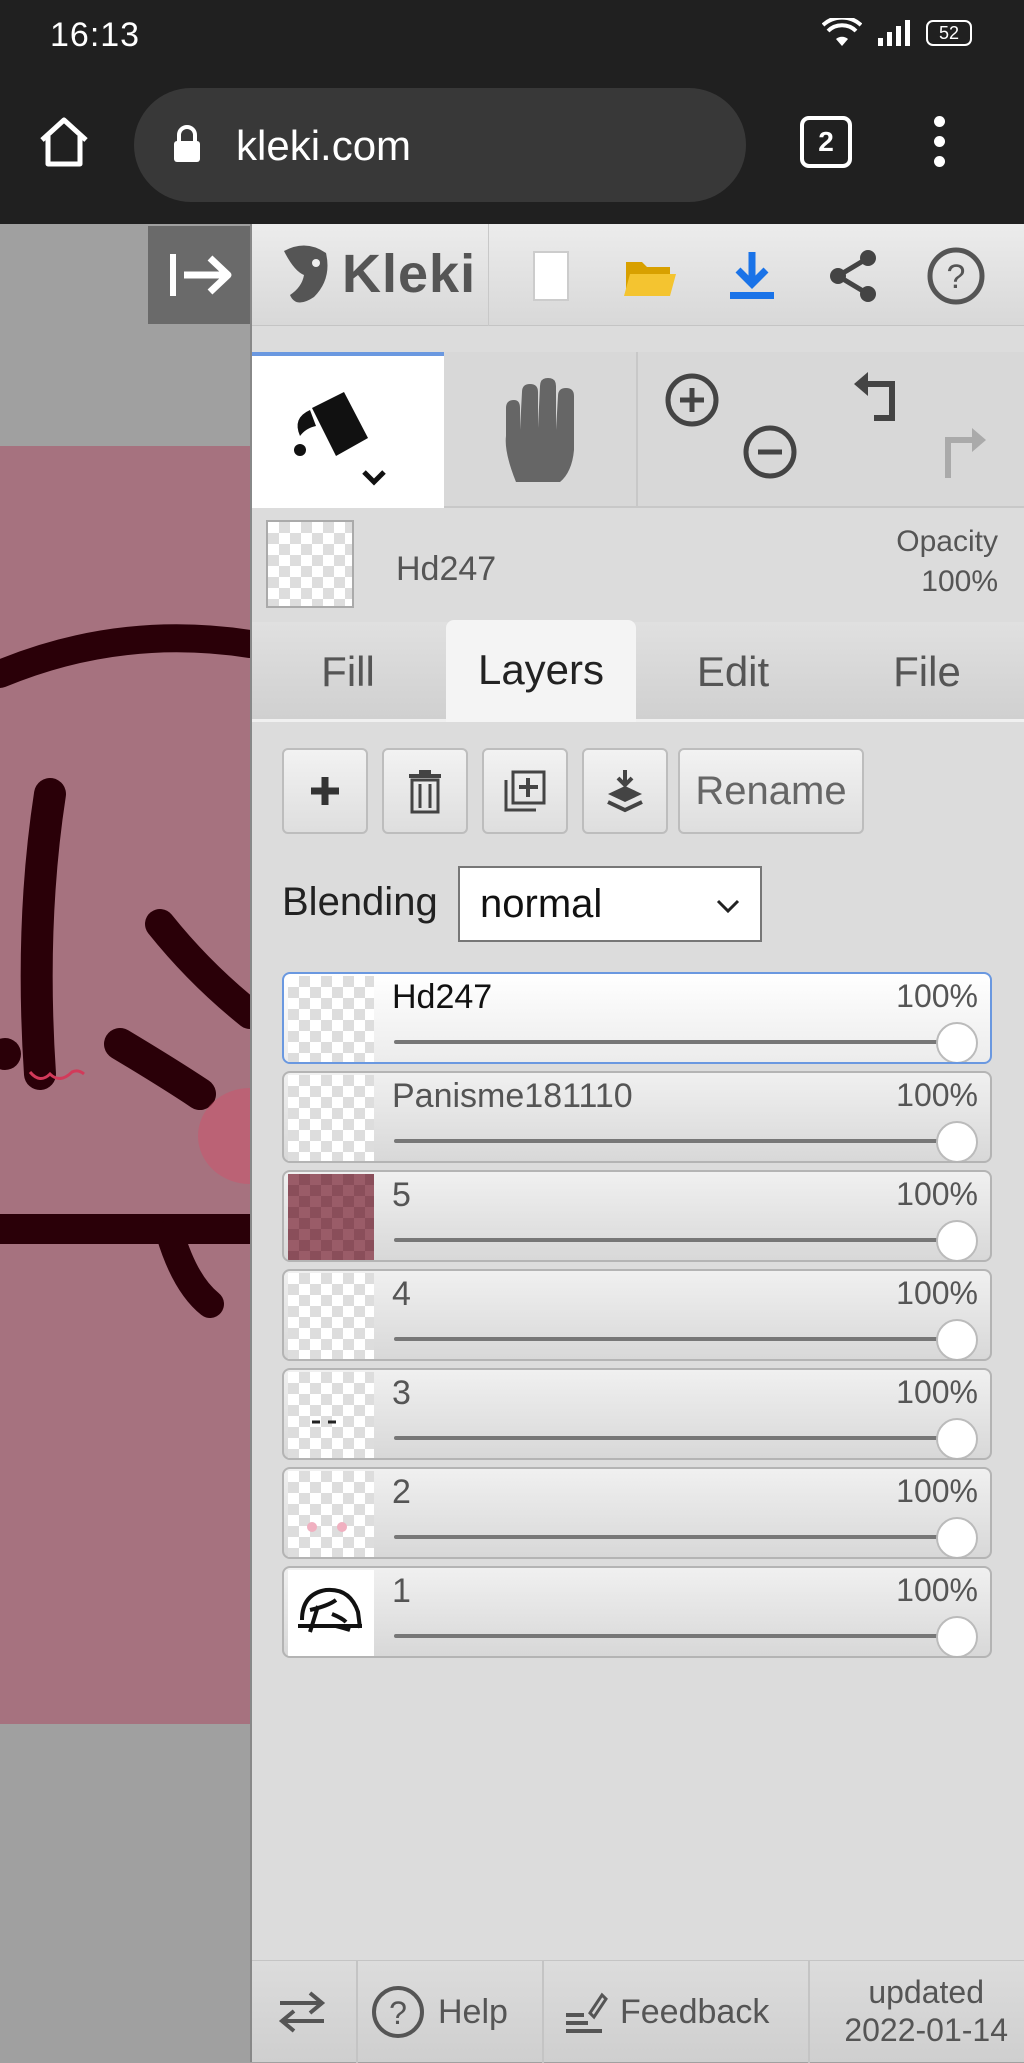 This screenshot has width=1024, height=2063. Describe the element at coordinates (310, 564) in the screenshot. I see `current-layer-thumbnail` at that location.